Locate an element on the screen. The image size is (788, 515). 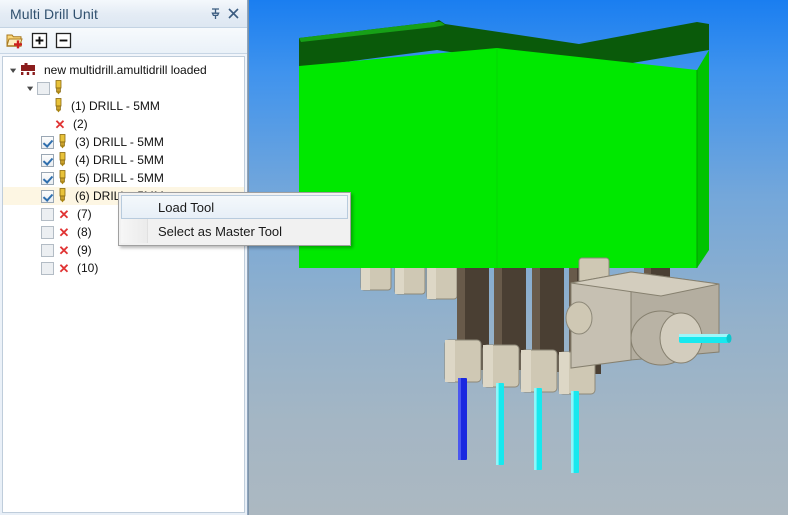
tree-node-label: new multidrill.amultidrill loaded is located at coordinates (125, 70).